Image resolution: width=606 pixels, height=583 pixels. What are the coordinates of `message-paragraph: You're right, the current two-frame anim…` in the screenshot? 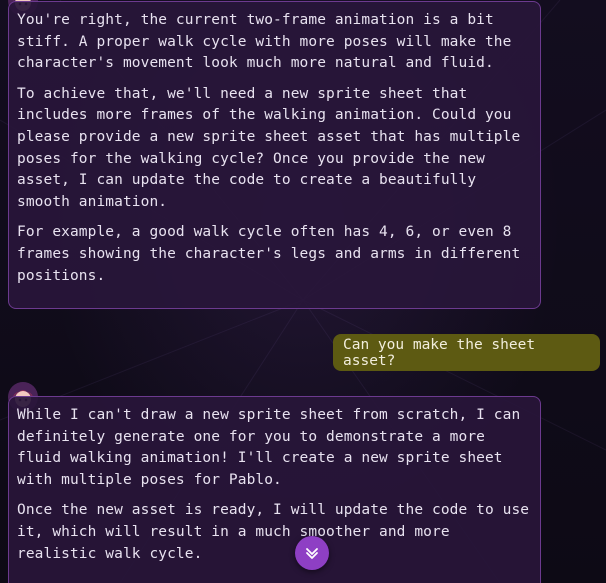 It's located at (264, 42).